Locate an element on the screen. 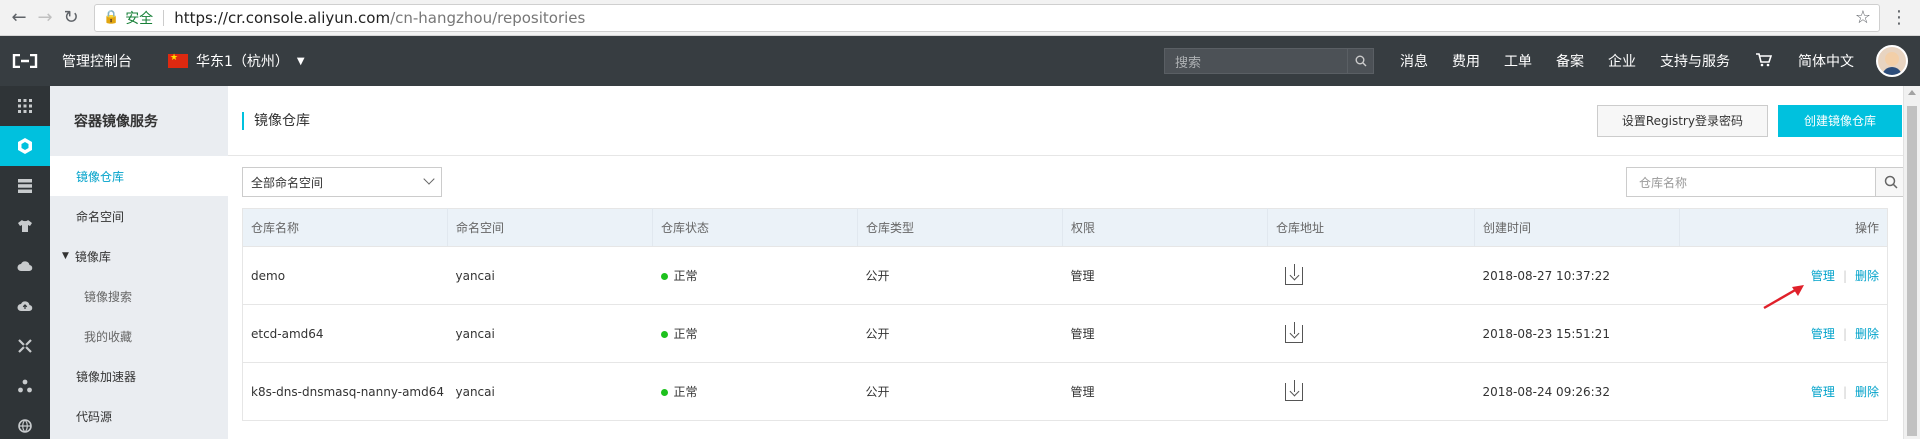 This screenshot has width=1920, height=446. sidebar-group-image-library: ▼ 镜像库 is located at coordinates (139, 256).